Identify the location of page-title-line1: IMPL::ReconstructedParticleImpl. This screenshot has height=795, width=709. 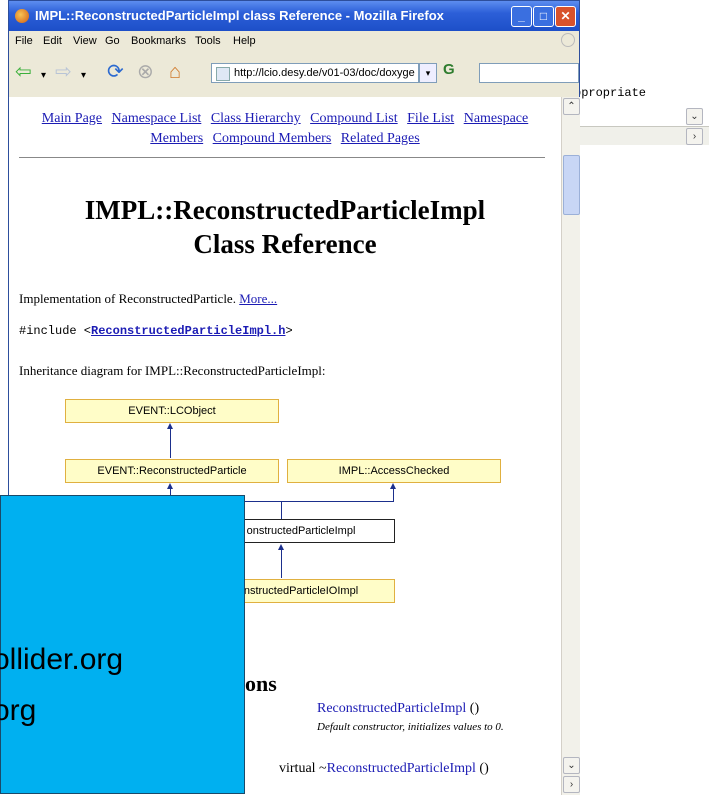
(285, 210).